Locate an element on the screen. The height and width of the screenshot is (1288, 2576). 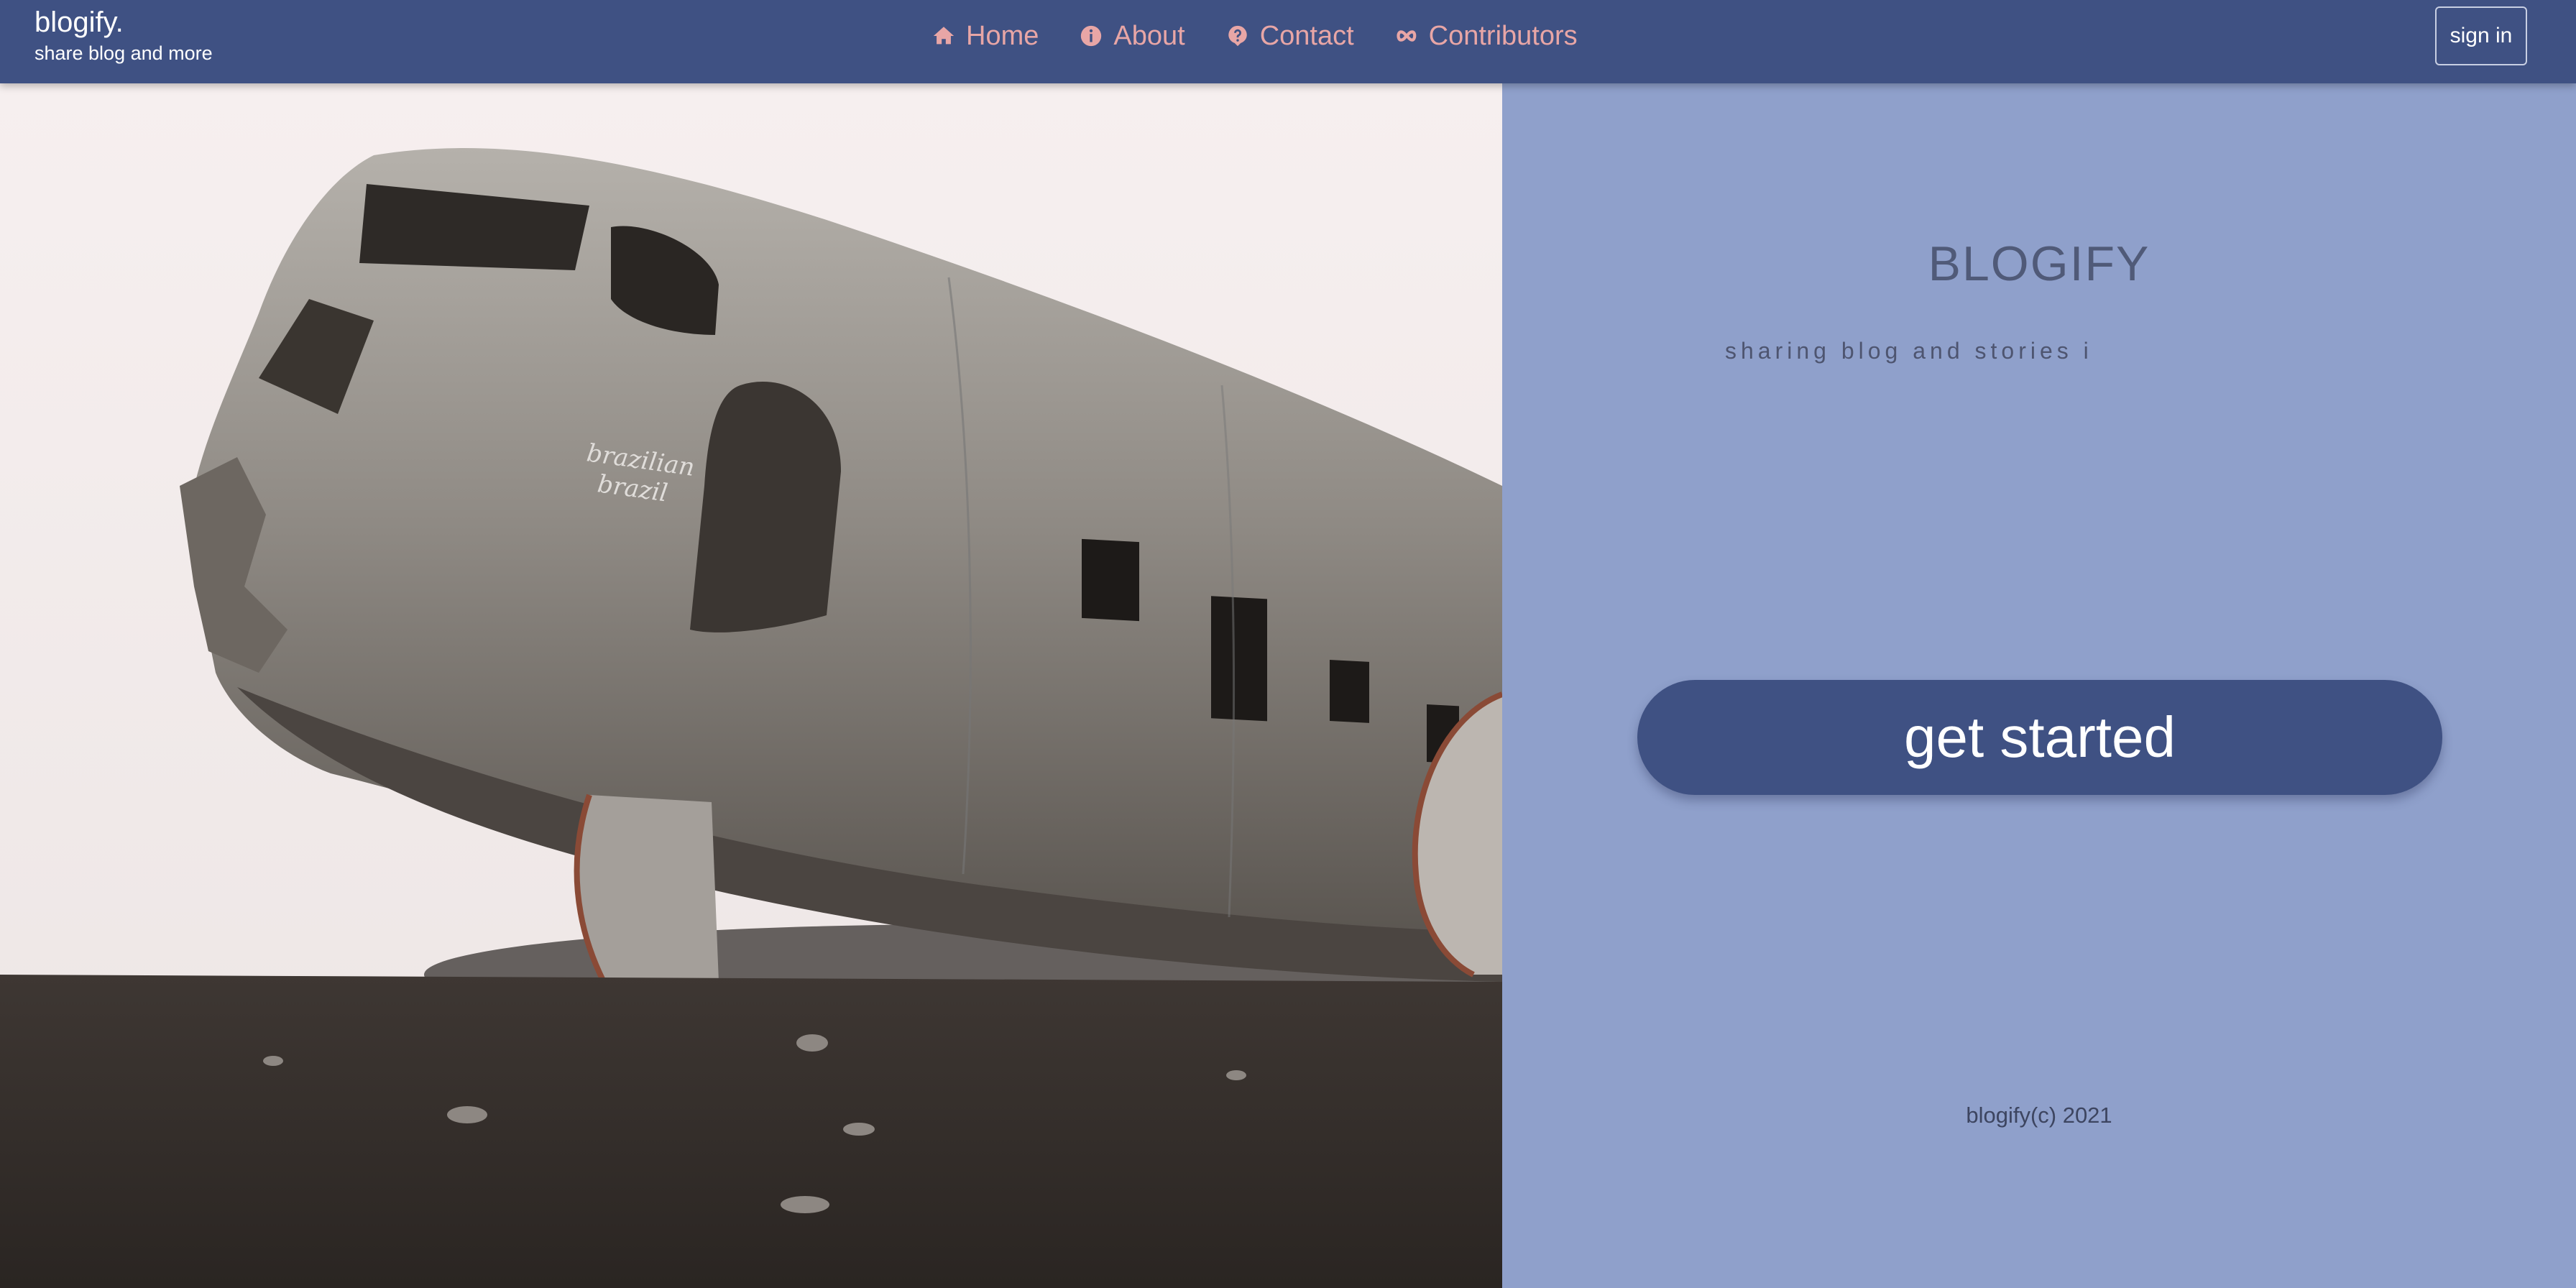
home-icon is located at coordinates (943, 36).